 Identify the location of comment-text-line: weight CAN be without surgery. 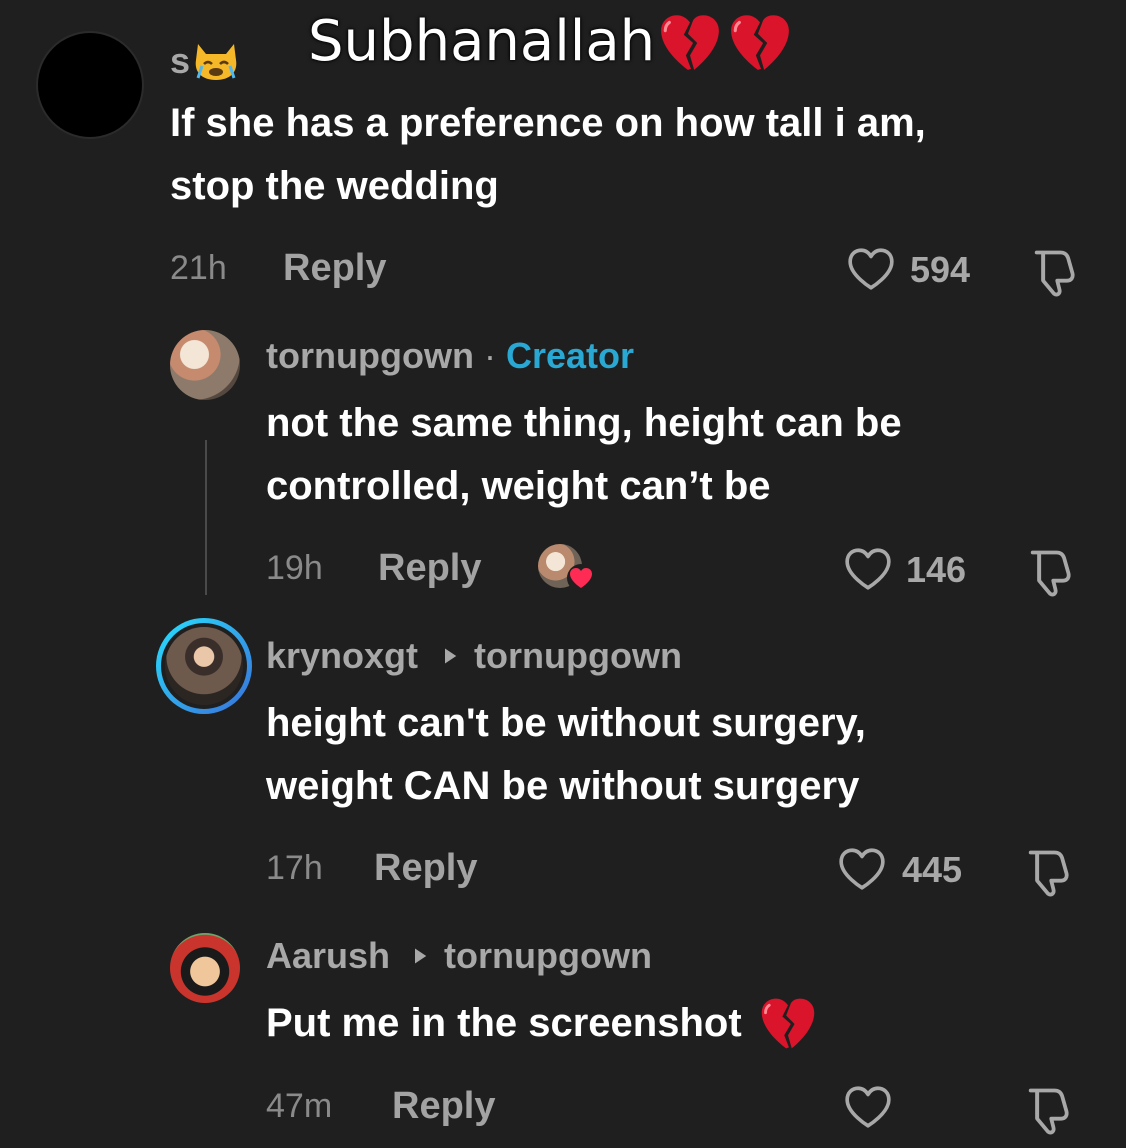
(563, 786).